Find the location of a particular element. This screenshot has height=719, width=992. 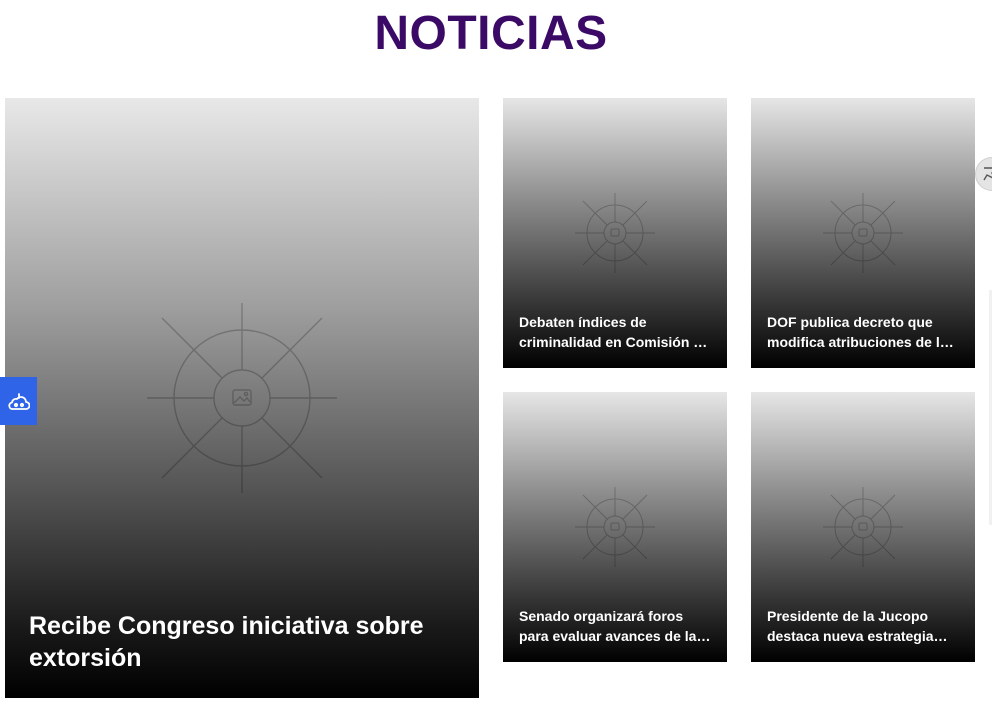

accessibility-widget-button is located at coordinates (18, 401).